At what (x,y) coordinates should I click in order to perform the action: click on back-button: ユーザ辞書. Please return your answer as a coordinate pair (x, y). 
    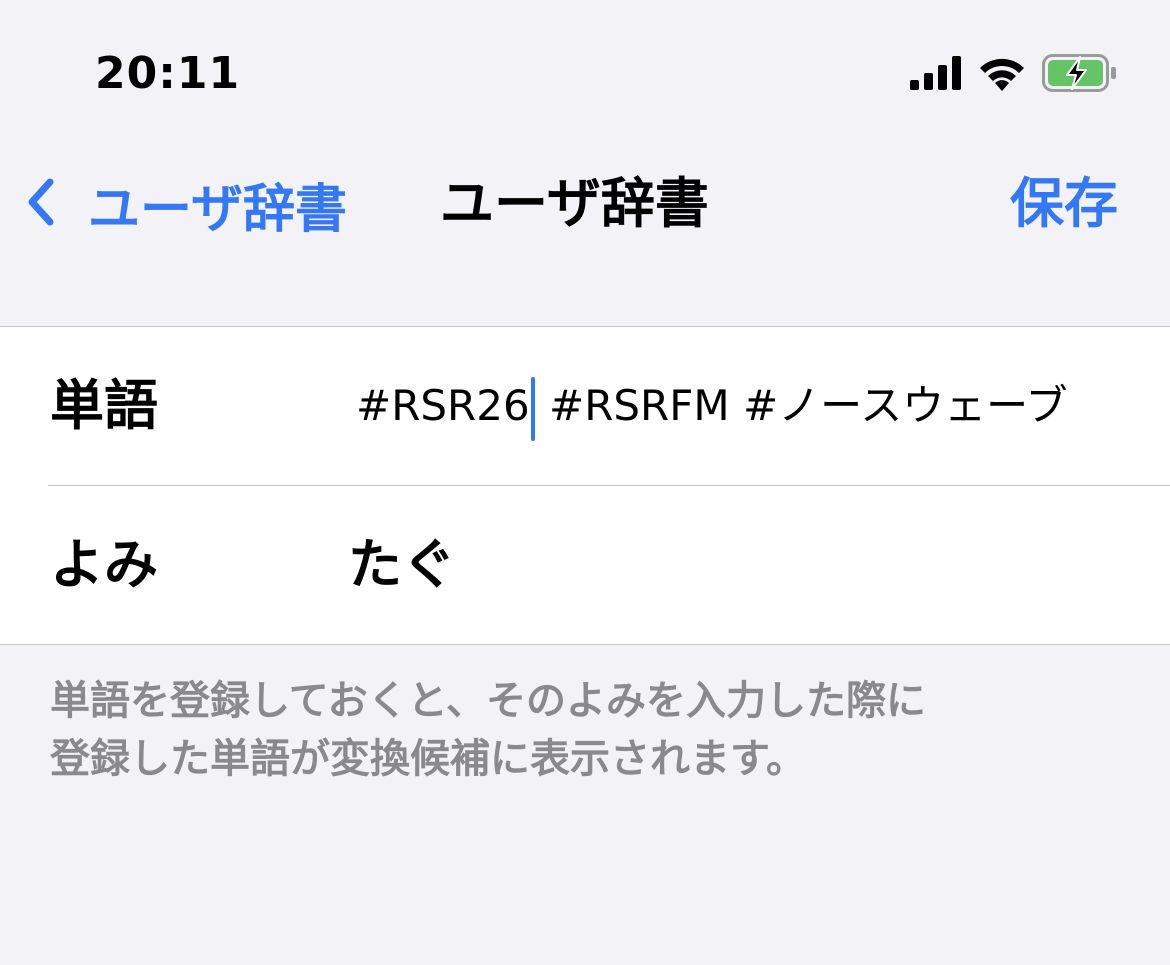
    Looking at the image, I should click on (186, 204).